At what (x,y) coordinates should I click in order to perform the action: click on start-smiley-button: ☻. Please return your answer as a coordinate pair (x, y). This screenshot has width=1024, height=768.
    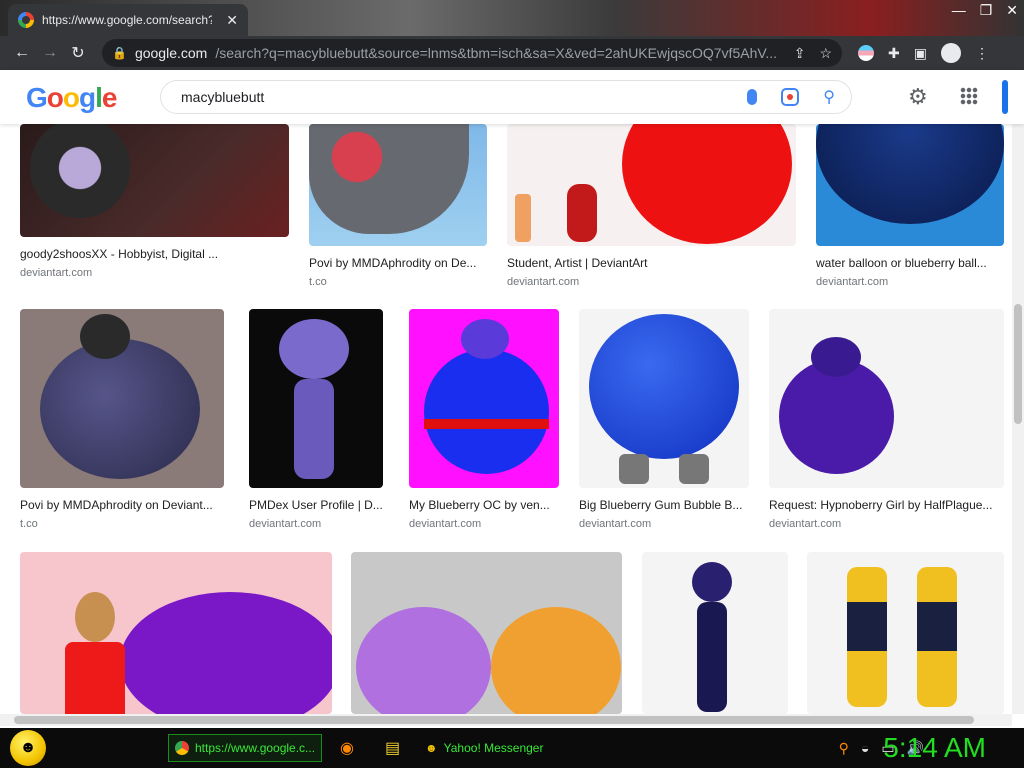
    Looking at the image, I should click on (28, 748).